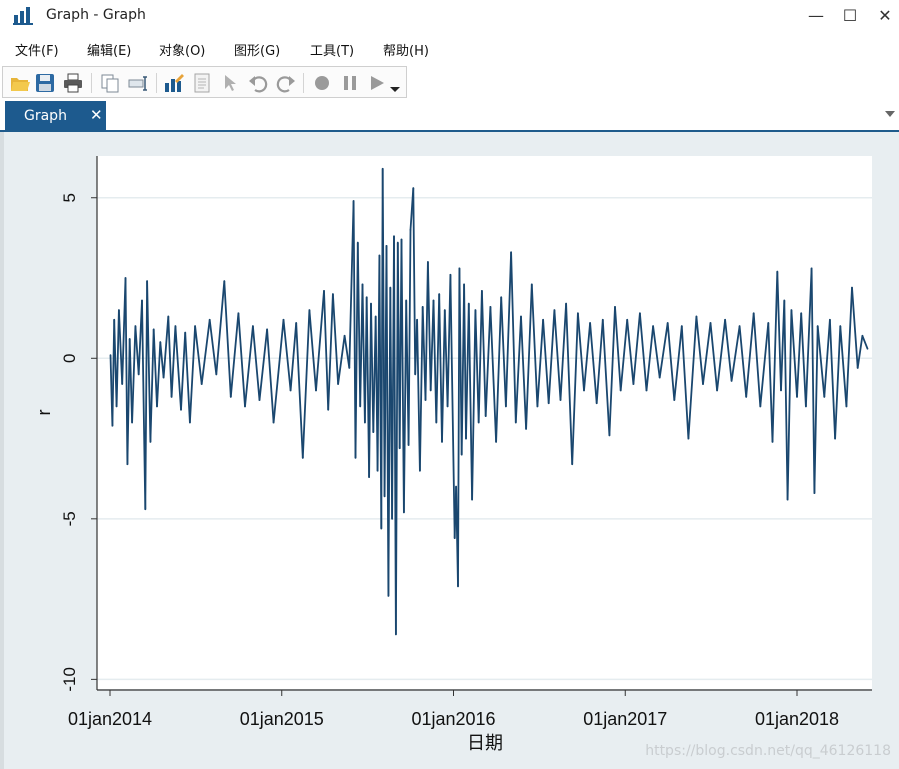 The image size is (899, 769). Describe the element at coordinates (182, 49) in the screenshot. I see `menu-object: 对象(O)` at that location.